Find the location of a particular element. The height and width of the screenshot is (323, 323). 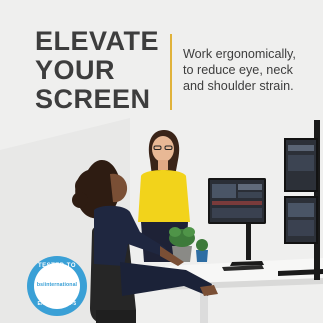

badge-bottom-text: EN ISO 9241-5 is located at coordinates (57, 304).